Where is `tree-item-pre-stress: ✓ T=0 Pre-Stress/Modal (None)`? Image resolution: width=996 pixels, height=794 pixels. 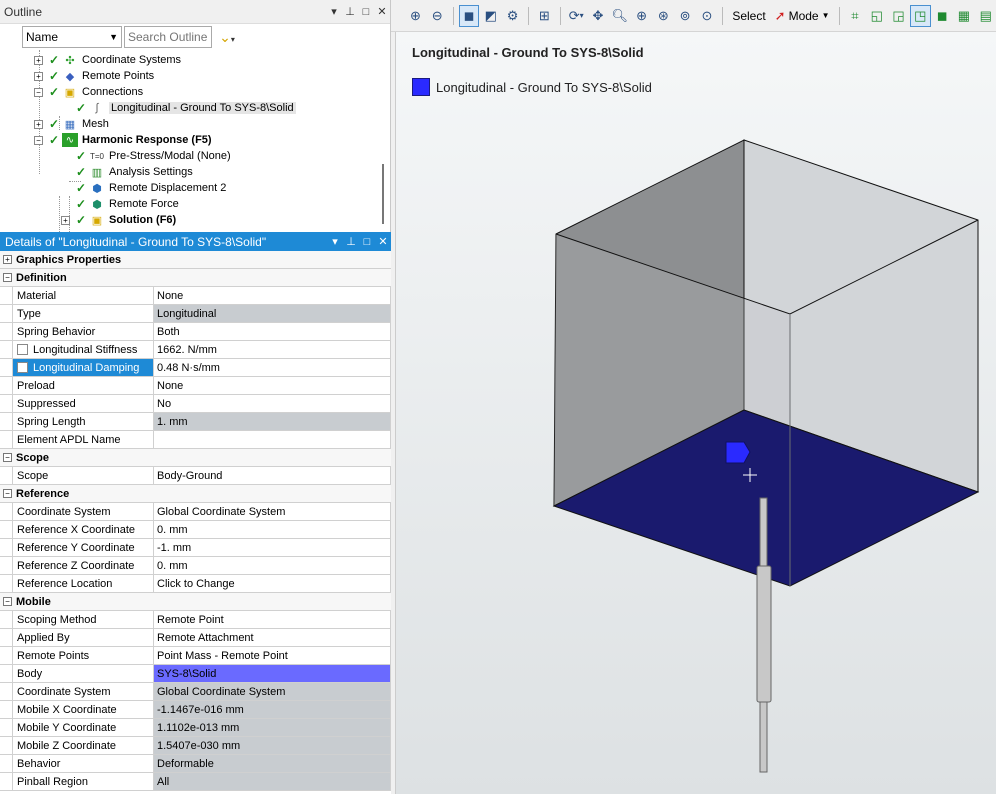
tree-item-pre-stress: ✓ T=0 Pre-Stress/Modal (None) is located at coordinates (153, 156).